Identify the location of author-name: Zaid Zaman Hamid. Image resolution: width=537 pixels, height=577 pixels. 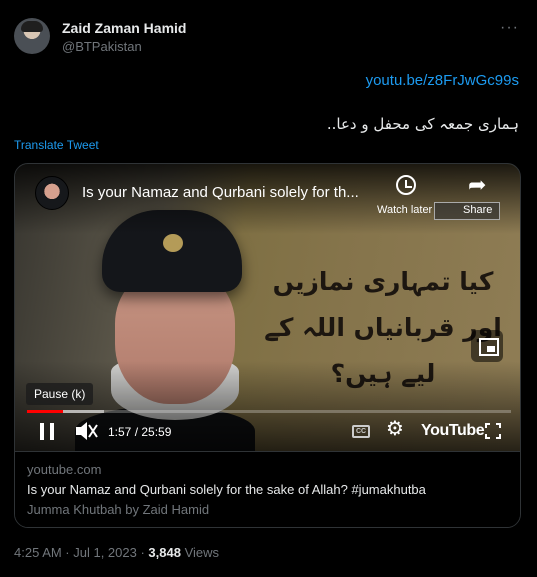
(124, 28).